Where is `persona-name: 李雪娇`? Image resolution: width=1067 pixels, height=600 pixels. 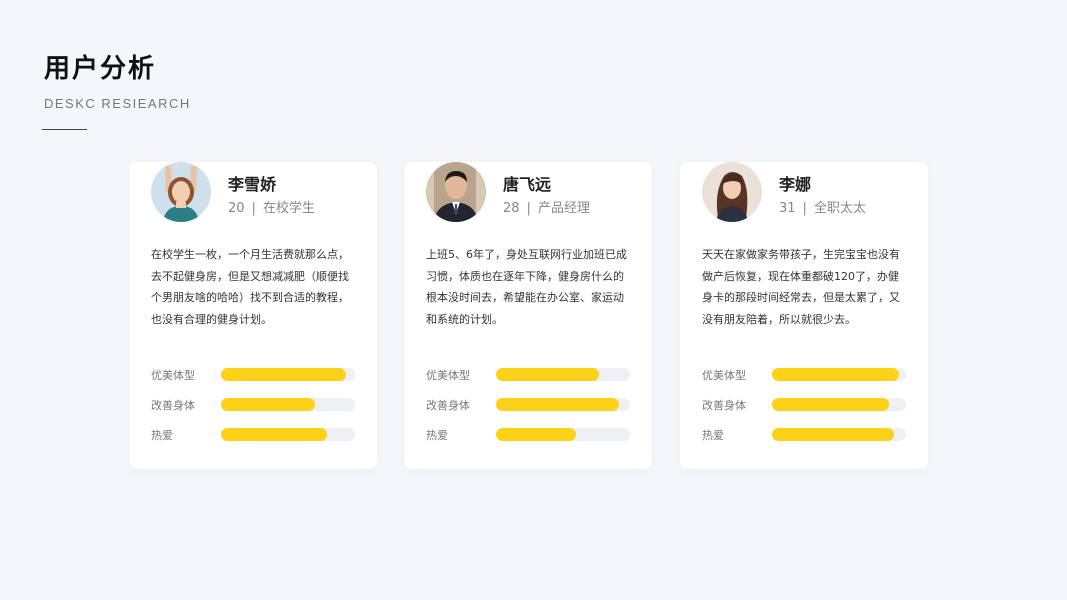 persona-name: 李雪娇 is located at coordinates (252, 184).